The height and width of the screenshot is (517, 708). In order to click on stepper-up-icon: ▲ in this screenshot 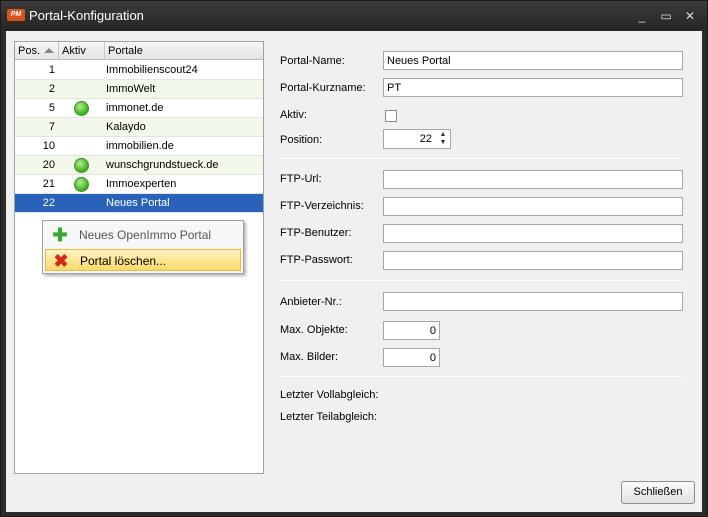, I will do `click(443, 135)`.